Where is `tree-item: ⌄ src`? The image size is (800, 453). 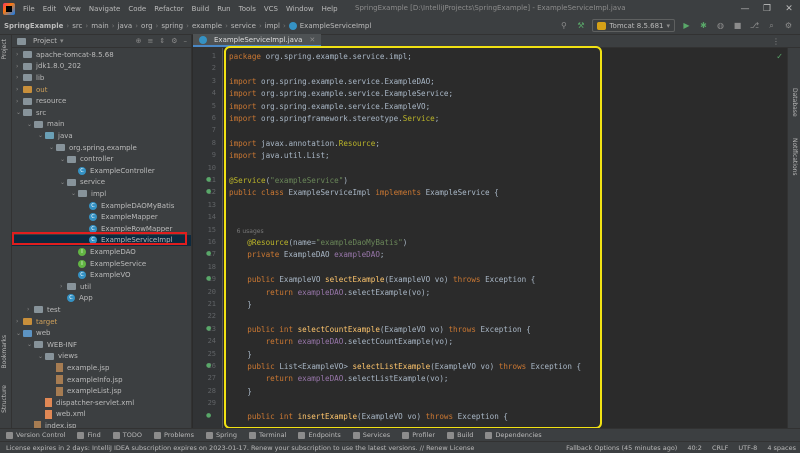
tree-item: ⌄ src is located at coordinates (101, 113).